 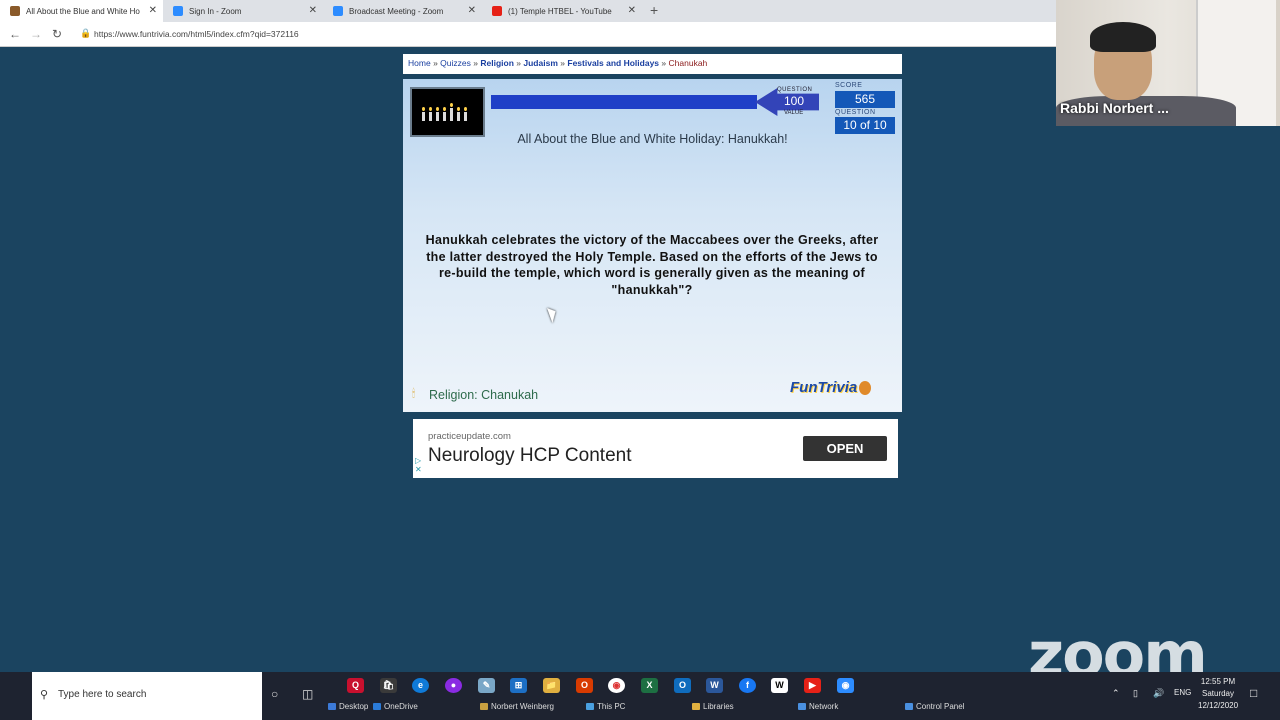 What do you see at coordinates (354, 706) in the screenshot?
I see `quicklink-label: Desktop` at bounding box center [354, 706].